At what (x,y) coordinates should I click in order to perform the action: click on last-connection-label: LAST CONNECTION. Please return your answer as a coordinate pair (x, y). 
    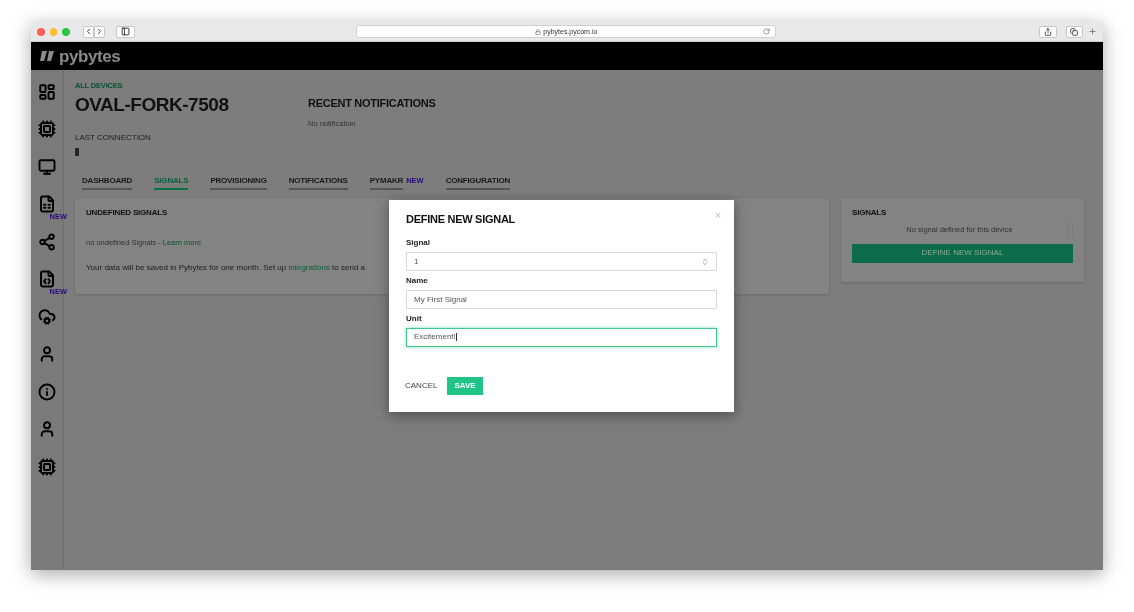
    Looking at the image, I should click on (113, 137).